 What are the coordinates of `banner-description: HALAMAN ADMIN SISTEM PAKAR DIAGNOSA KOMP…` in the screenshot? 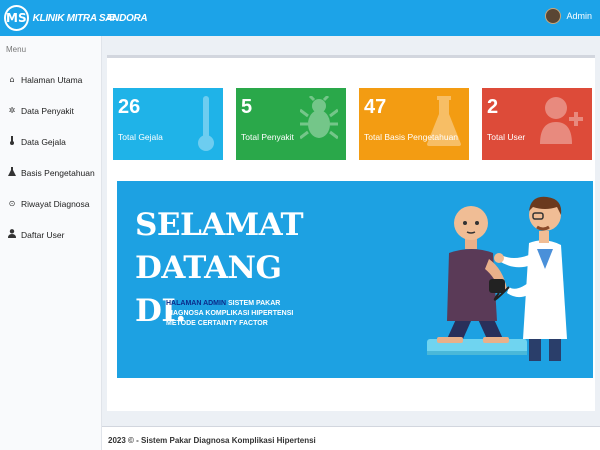 It's located at (229, 314).